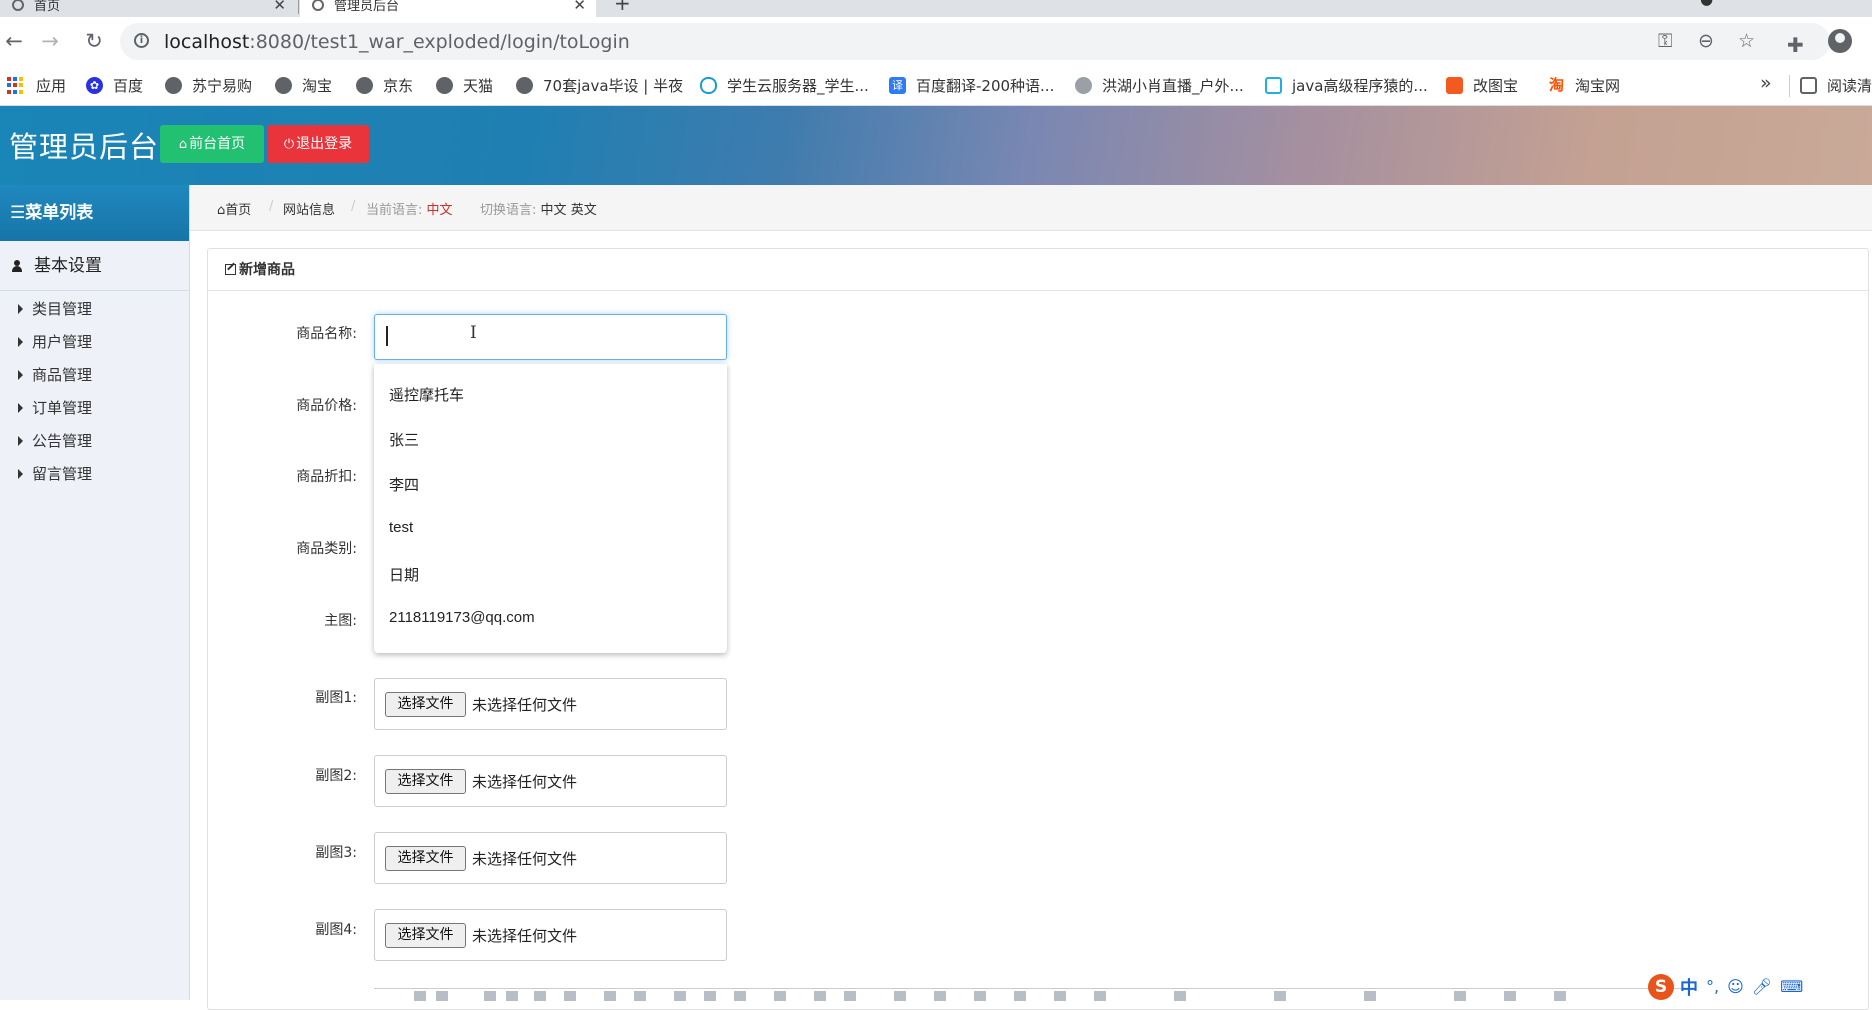  What do you see at coordinates (448, 8) in the screenshot?
I see `browser-tab-admin: 管理员后台 ✕` at bounding box center [448, 8].